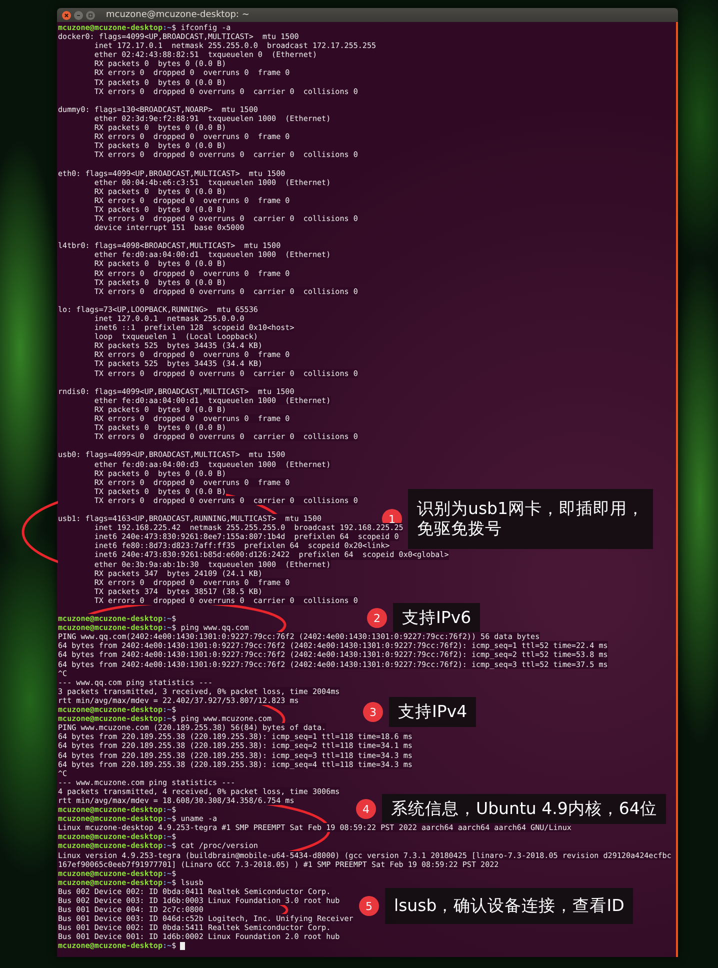 Image resolution: width=718 pixels, height=968 pixels. Describe the element at coordinates (524, 809) in the screenshot. I see `callout-text: 系统信息，Ubuntu 4.9内核，64位` at that location.